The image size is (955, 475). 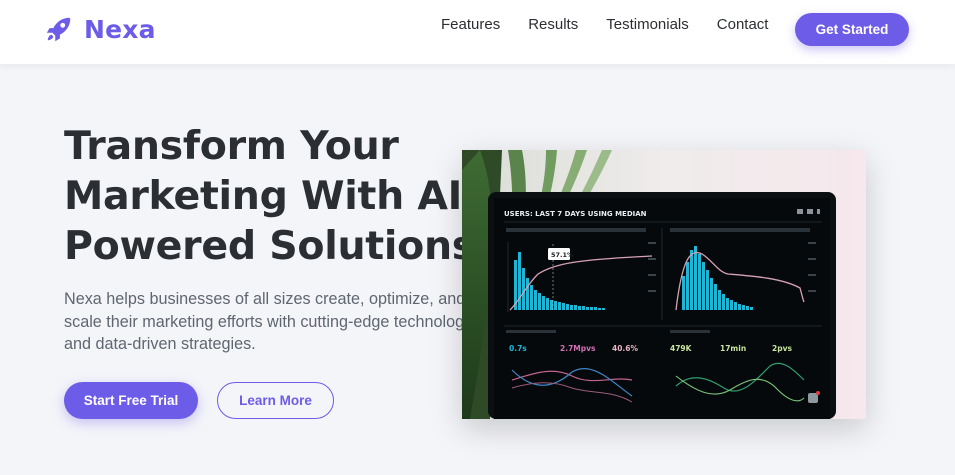 What do you see at coordinates (681, 348) in the screenshot?
I see `metric-sessions: 479K` at bounding box center [681, 348].